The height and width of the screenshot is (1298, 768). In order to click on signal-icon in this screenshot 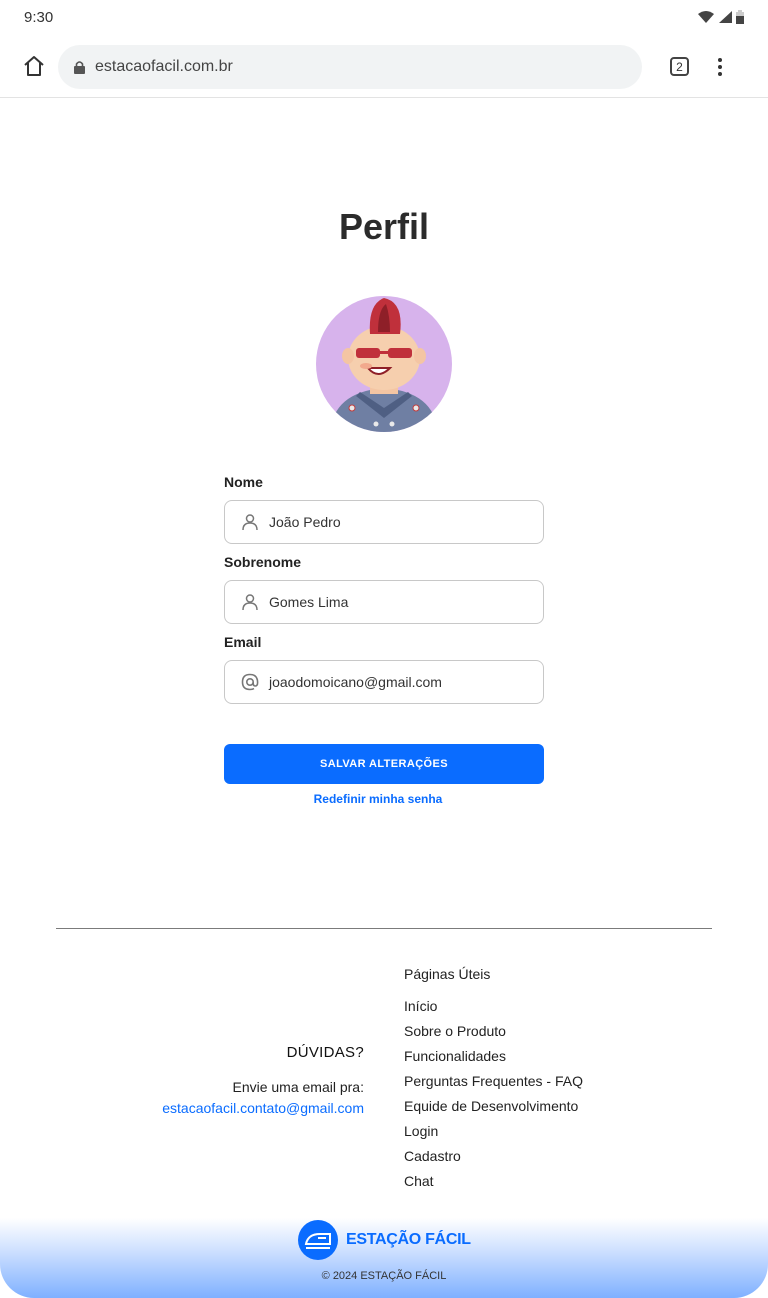, I will do `click(725, 17)`.